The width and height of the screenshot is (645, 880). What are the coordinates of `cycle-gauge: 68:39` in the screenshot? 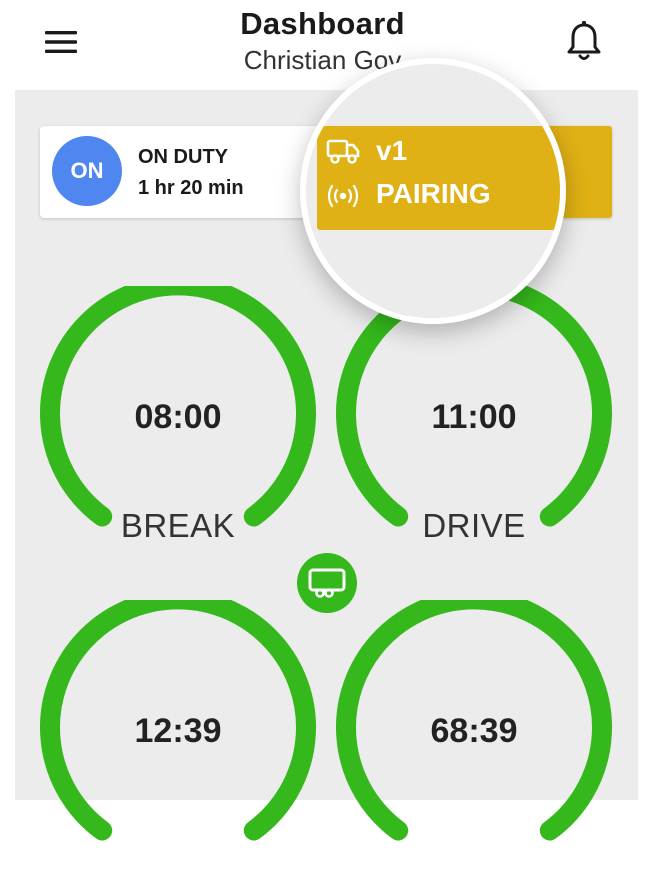 It's located at (474, 735).